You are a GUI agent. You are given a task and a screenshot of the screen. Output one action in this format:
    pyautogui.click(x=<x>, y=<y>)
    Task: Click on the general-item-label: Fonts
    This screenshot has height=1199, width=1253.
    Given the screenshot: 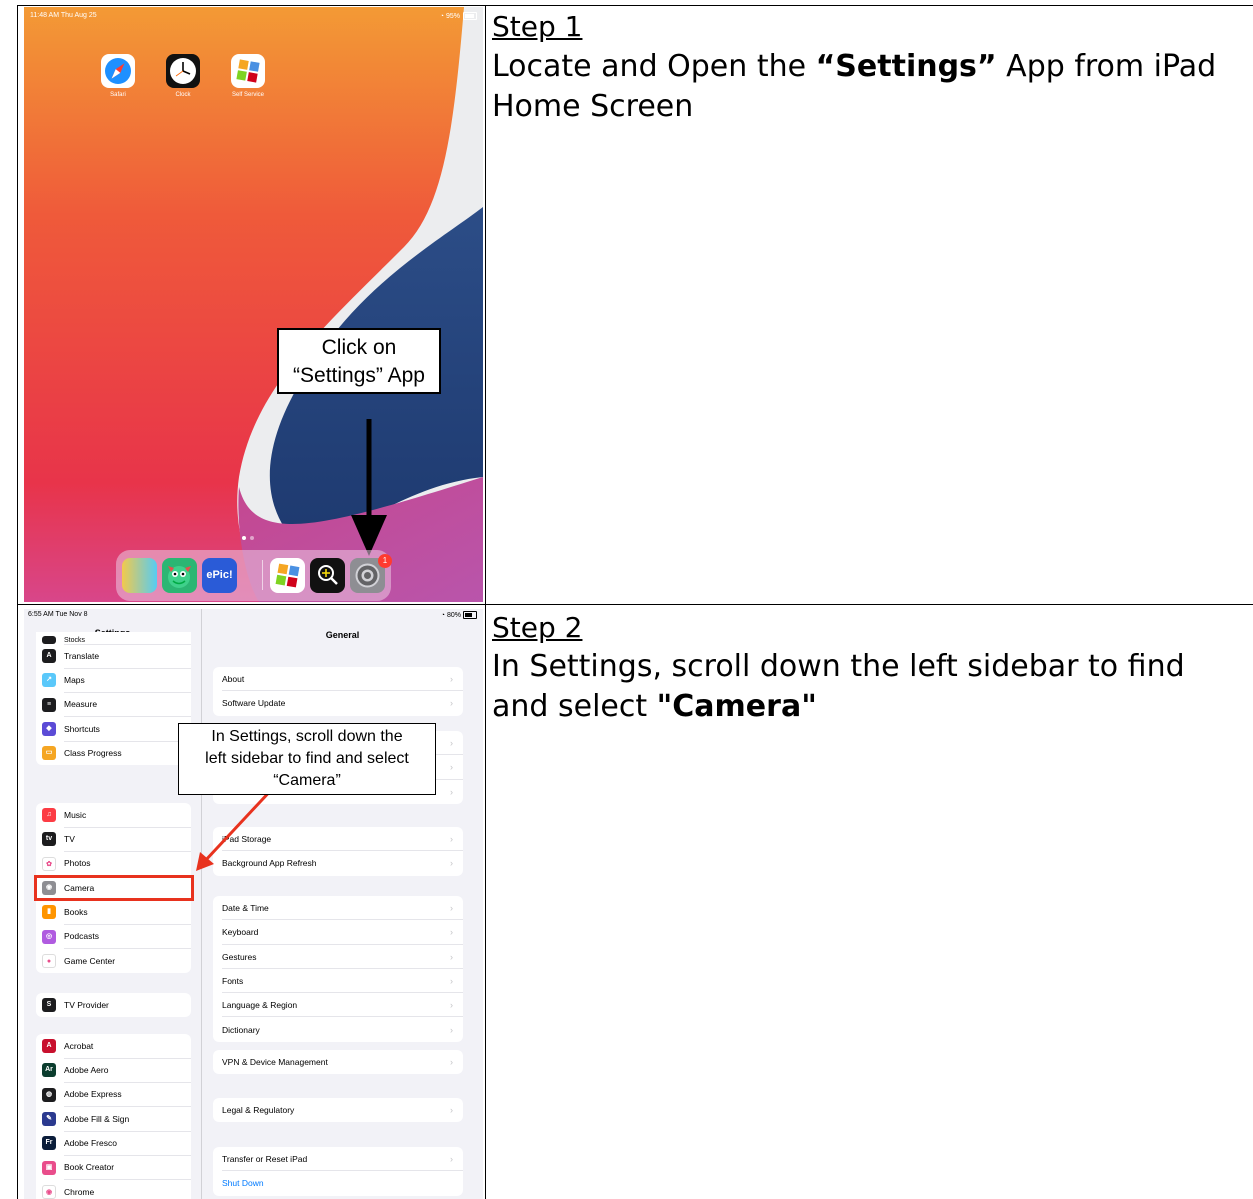 What is the action you would take?
    pyautogui.click(x=233, y=981)
    